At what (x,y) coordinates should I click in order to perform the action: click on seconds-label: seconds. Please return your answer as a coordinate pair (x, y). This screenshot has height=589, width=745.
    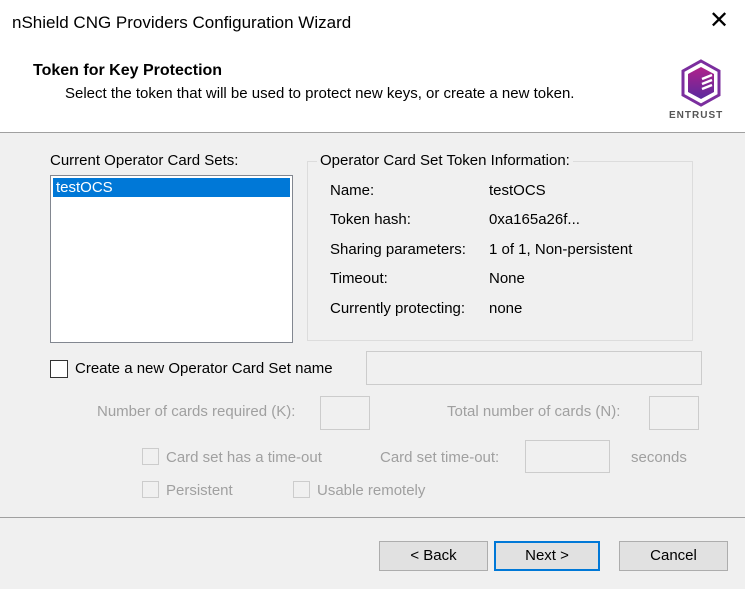
    Looking at the image, I should click on (659, 457).